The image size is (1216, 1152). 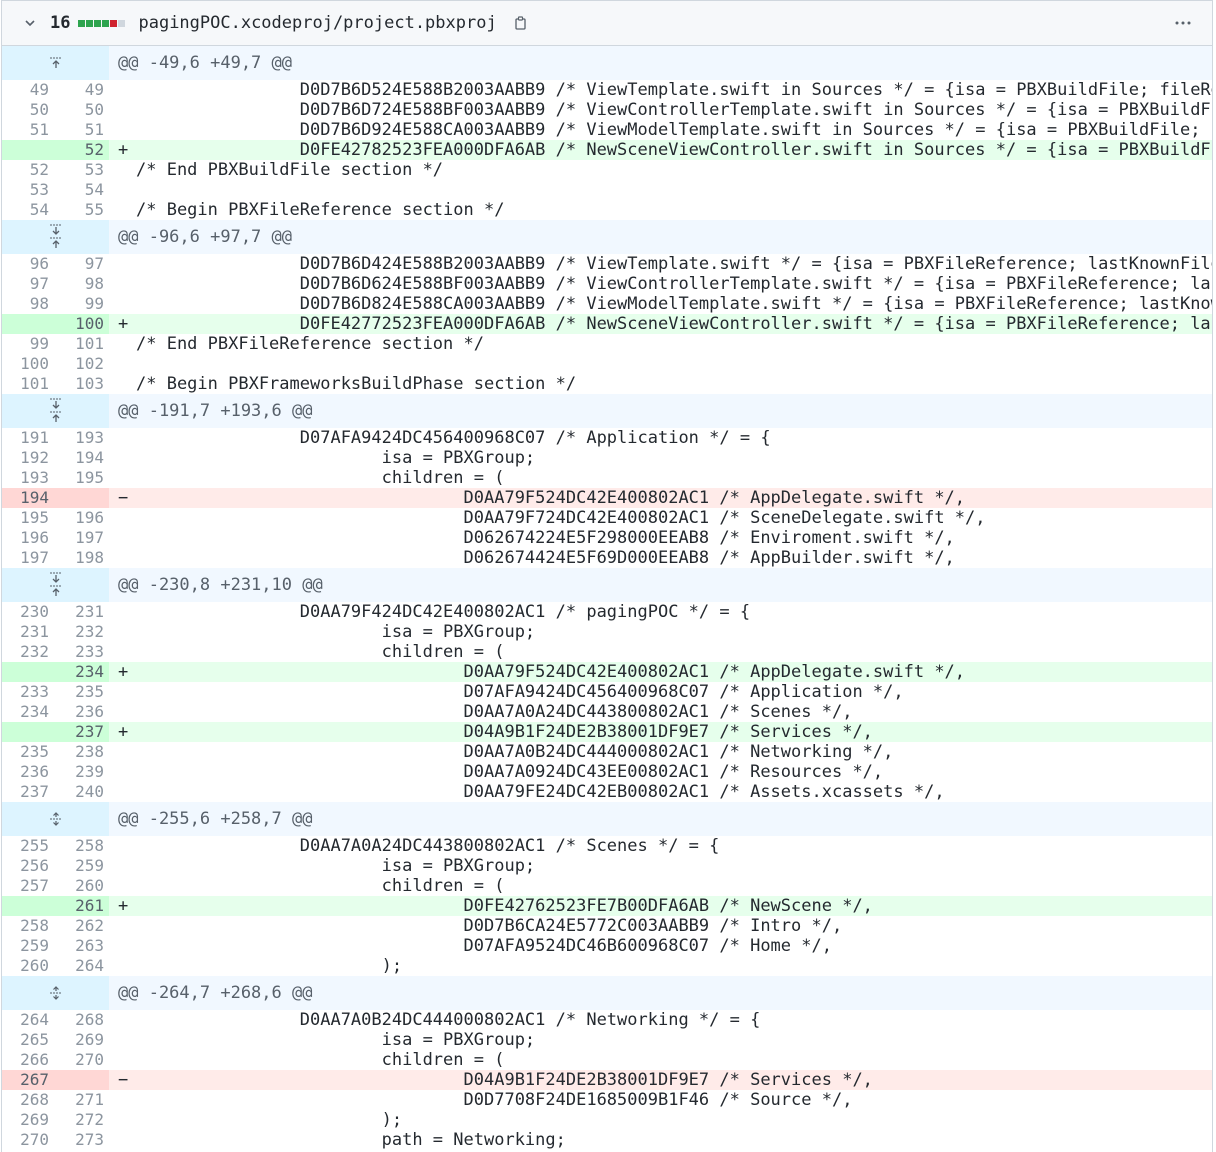 What do you see at coordinates (28, 772) in the screenshot?
I see `old-line-number: 236` at bounding box center [28, 772].